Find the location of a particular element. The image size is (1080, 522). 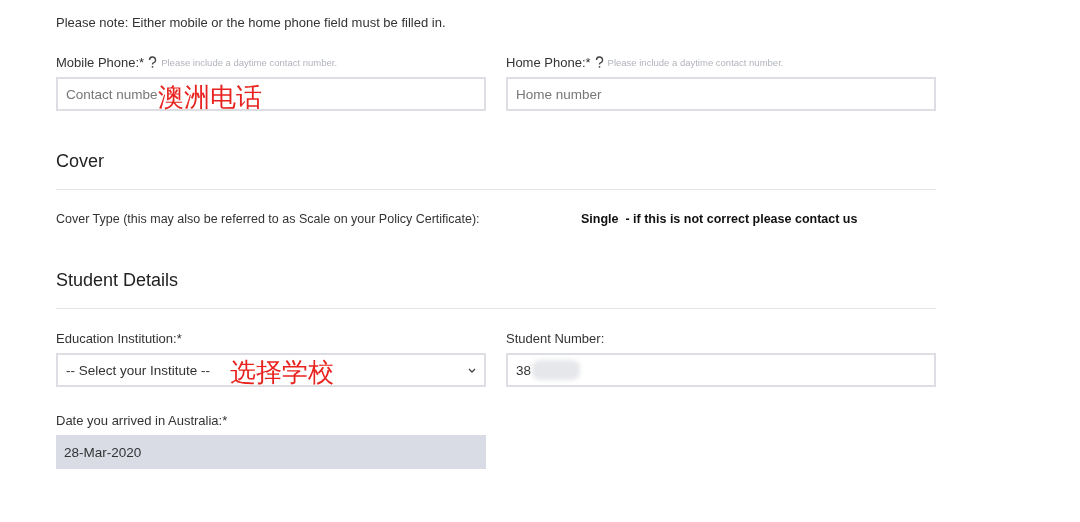

annotation-text: 澳洲电话 is located at coordinates (210, 97).